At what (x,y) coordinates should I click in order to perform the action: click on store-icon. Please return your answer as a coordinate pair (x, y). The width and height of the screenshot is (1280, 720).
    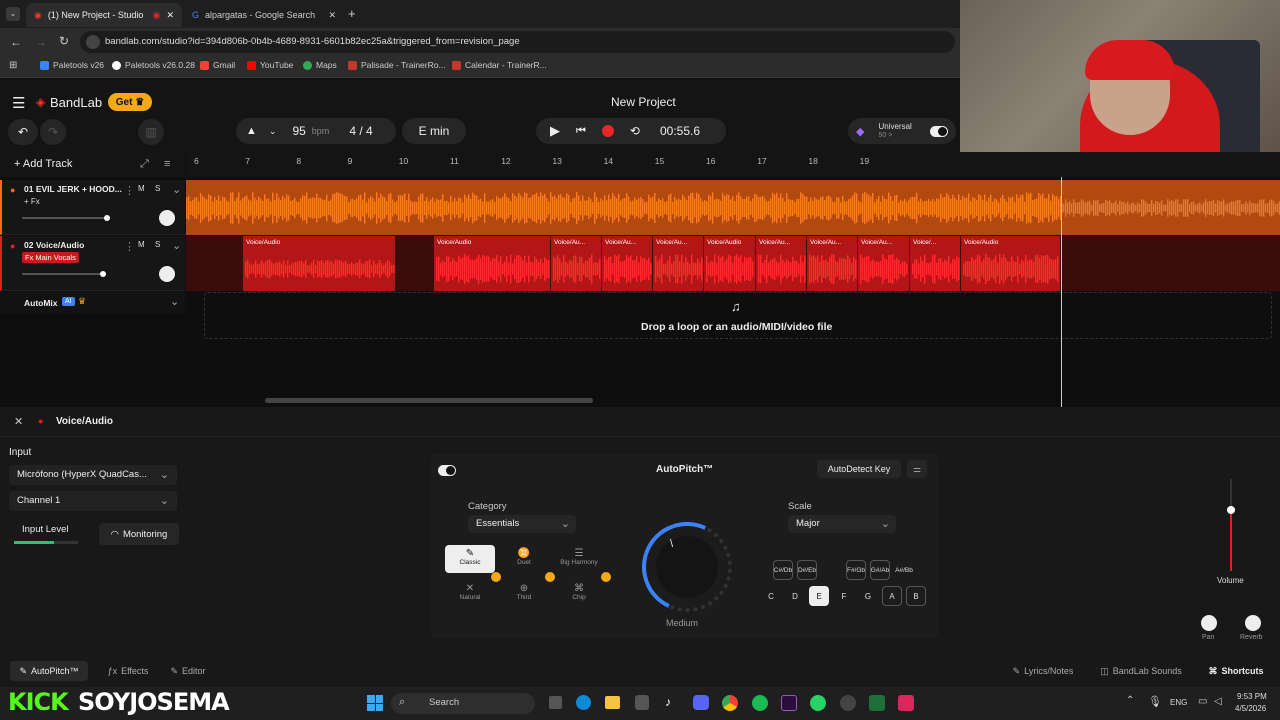
    Looking at the image, I should click on (642, 702).